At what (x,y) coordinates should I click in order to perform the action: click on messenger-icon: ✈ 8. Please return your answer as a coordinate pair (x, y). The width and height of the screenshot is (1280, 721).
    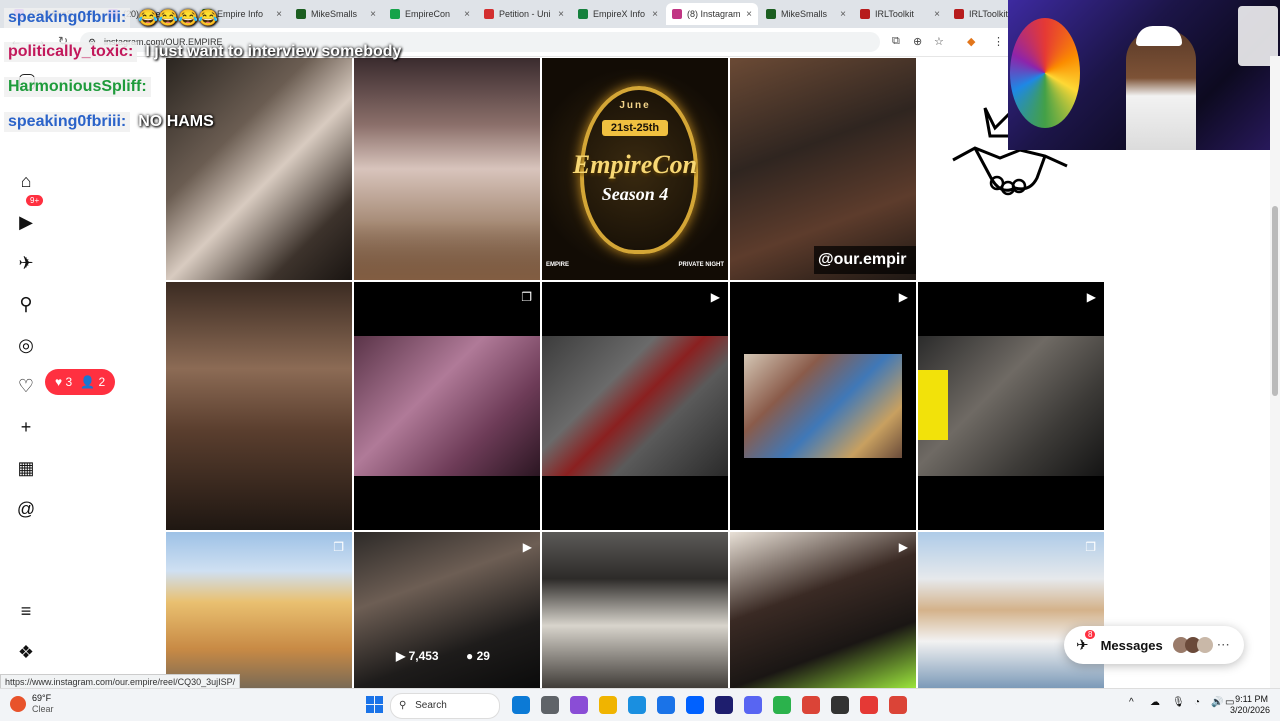
    Looking at the image, I should click on (1086, 642).